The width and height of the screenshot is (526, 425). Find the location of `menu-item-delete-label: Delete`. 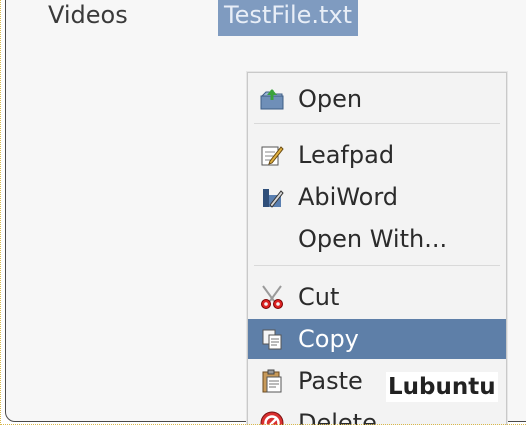

menu-item-delete-label: Delete is located at coordinates (337, 417).